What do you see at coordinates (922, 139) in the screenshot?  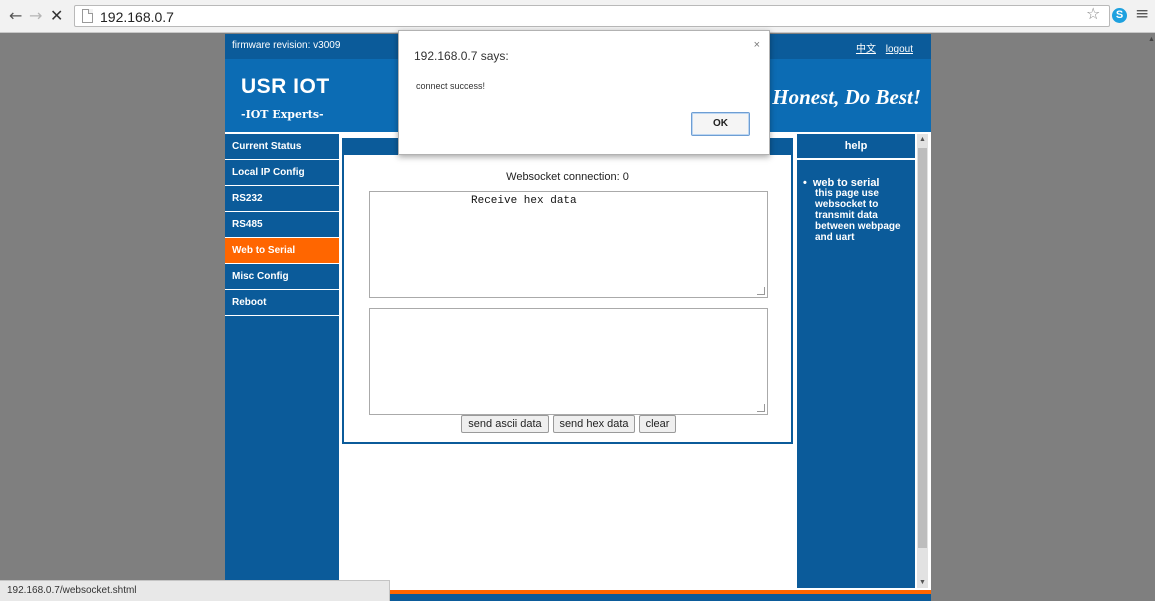 I see `scroll-up-icon: ▲` at bounding box center [922, 139].